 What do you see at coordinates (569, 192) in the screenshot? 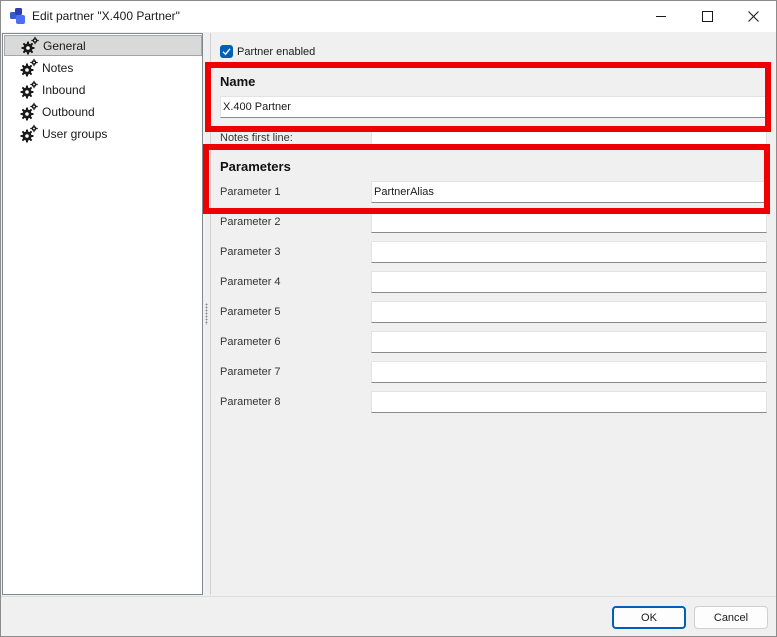
I see `parameter-1-input: PartnerAlias` at bounding box center [569, 192].